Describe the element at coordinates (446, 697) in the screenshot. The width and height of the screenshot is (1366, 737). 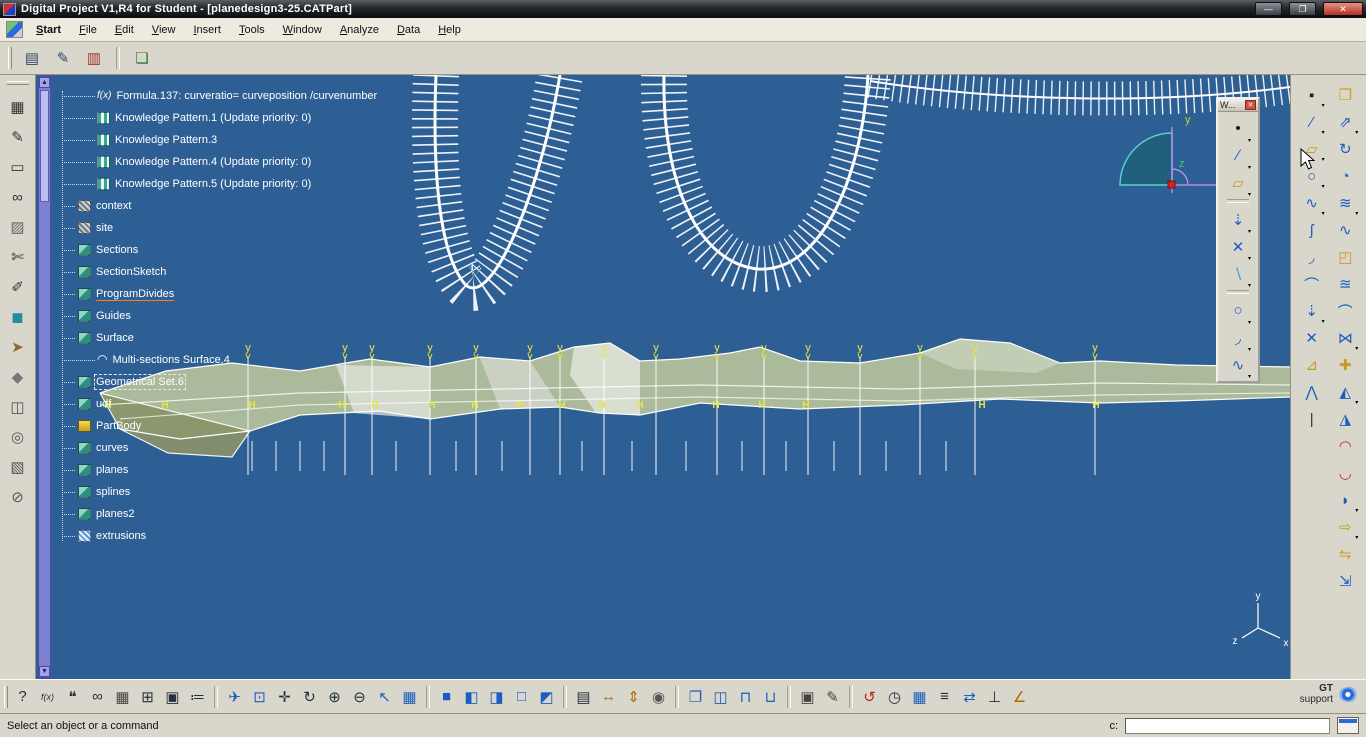
I see `shaded-view-icon: ■` at that location.